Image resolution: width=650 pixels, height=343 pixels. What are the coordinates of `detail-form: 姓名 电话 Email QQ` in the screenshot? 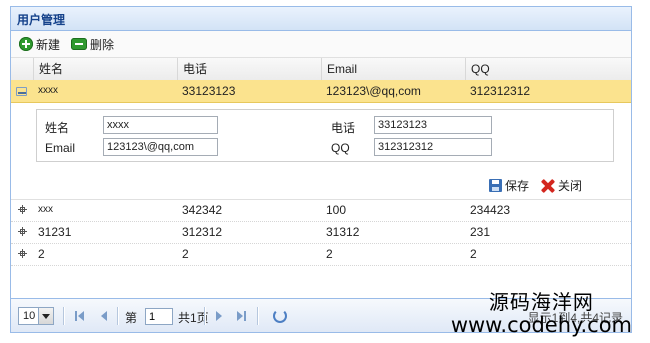 It's located at (325, 135).